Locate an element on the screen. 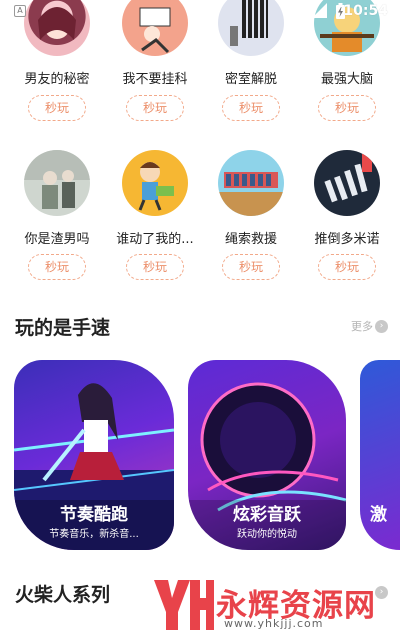 Image resolution: width=400 pixels, height=635 pixels. game-item: 绳索救援 秒玩 is located at coordinates (255, 215).